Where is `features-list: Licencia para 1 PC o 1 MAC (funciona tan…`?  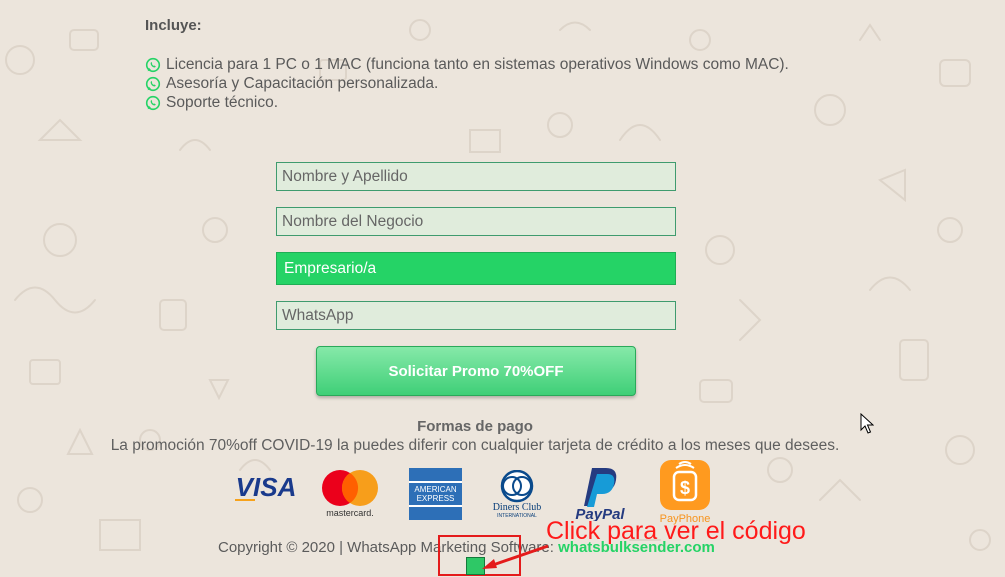
features-list: Licencia para 1 PC o 1 MAC (funciona tan… is located at coordinates (467, 83).